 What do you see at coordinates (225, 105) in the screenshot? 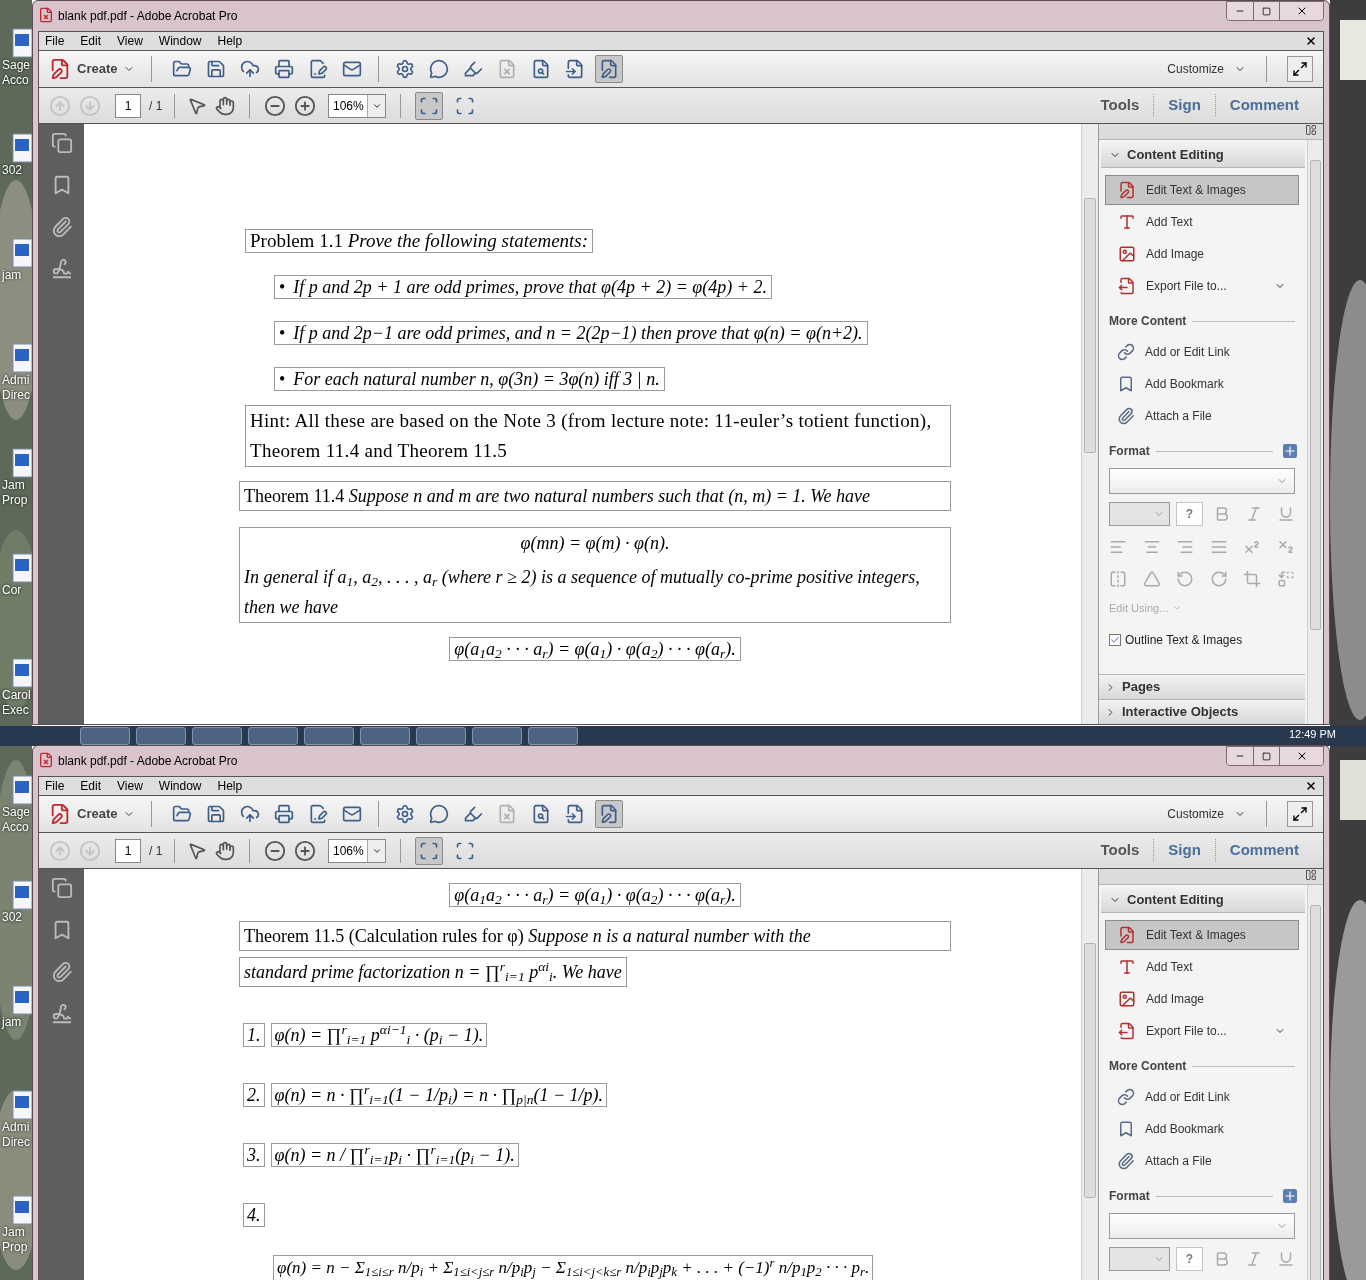
I see `hand-icon` at bounding box center [225, 105].